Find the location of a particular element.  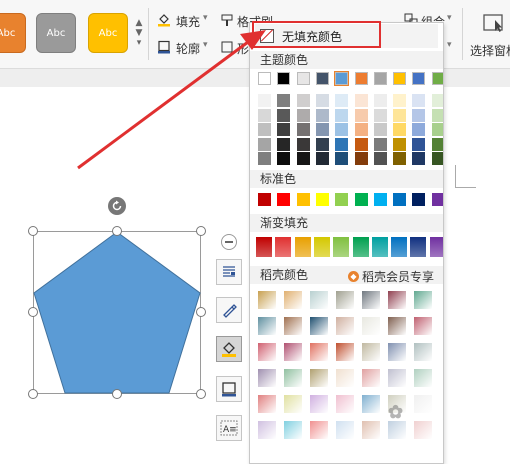

watermark: ✿ is located at coordinates (443, 421).